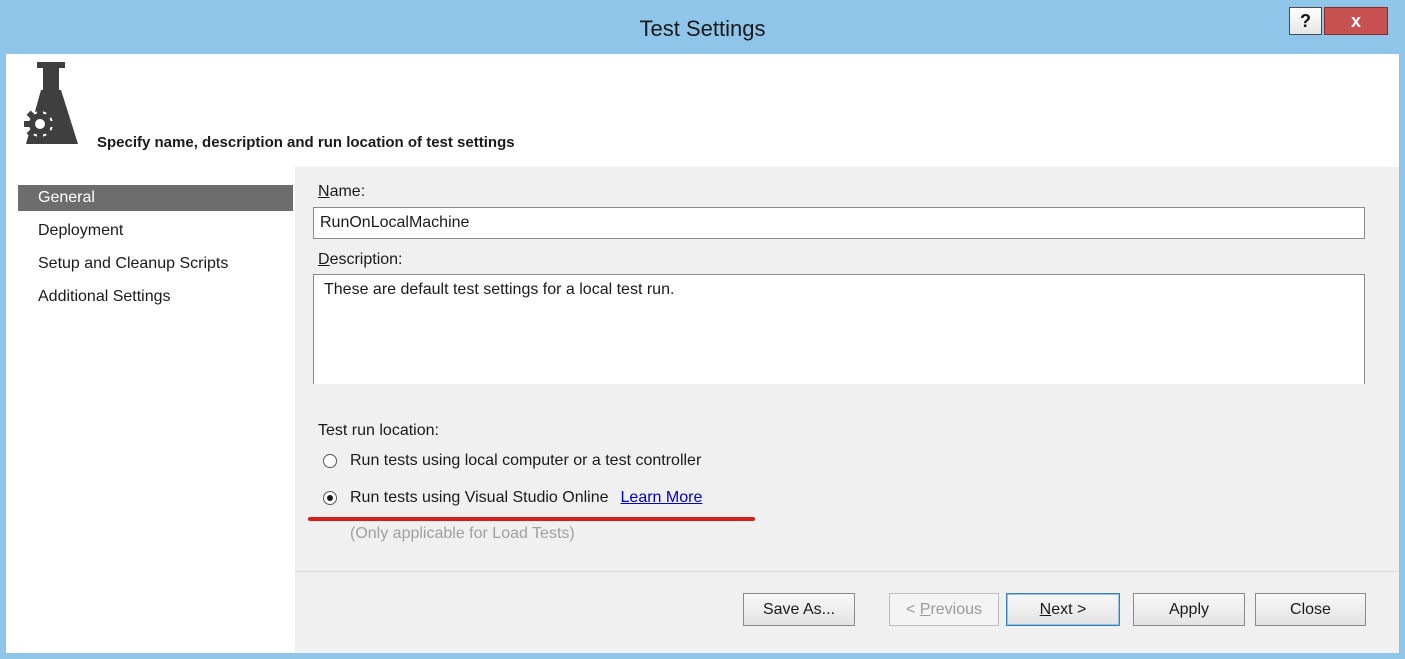 This screenshot has height=659, width=1405. What do you see at coordinates (1069, 609) in the screenshot?
I see `next-rest: ext >` at bounding box center [1069, 609].